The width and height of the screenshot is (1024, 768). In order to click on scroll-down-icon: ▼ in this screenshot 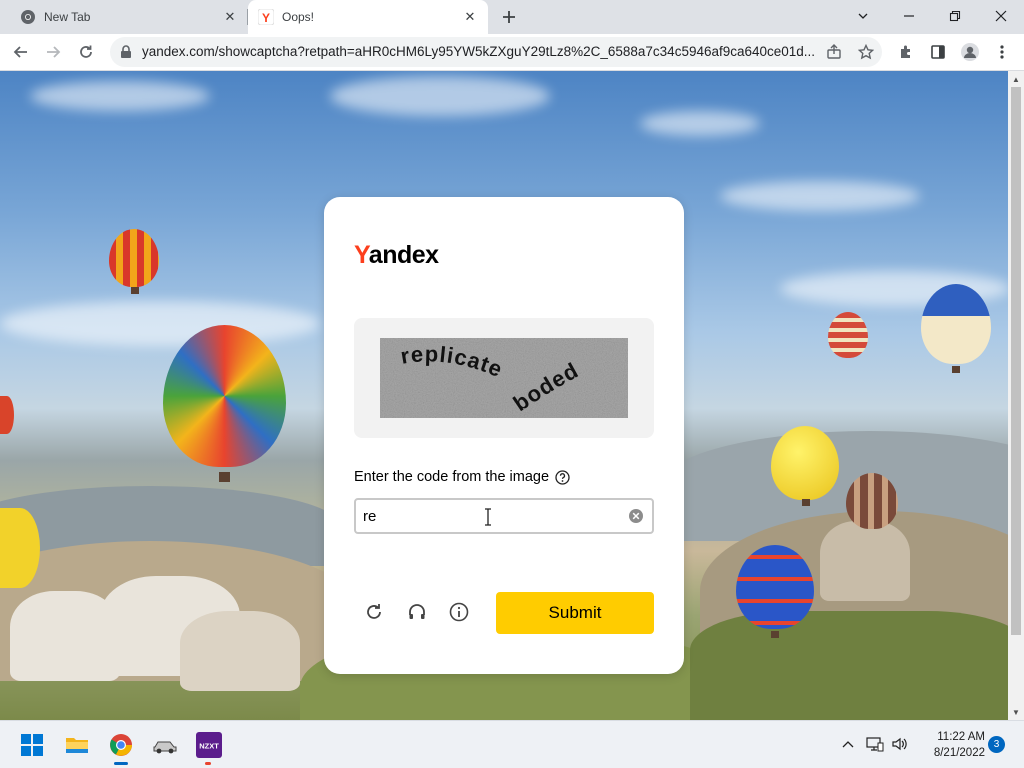, I will do `click(1016, 712)`.